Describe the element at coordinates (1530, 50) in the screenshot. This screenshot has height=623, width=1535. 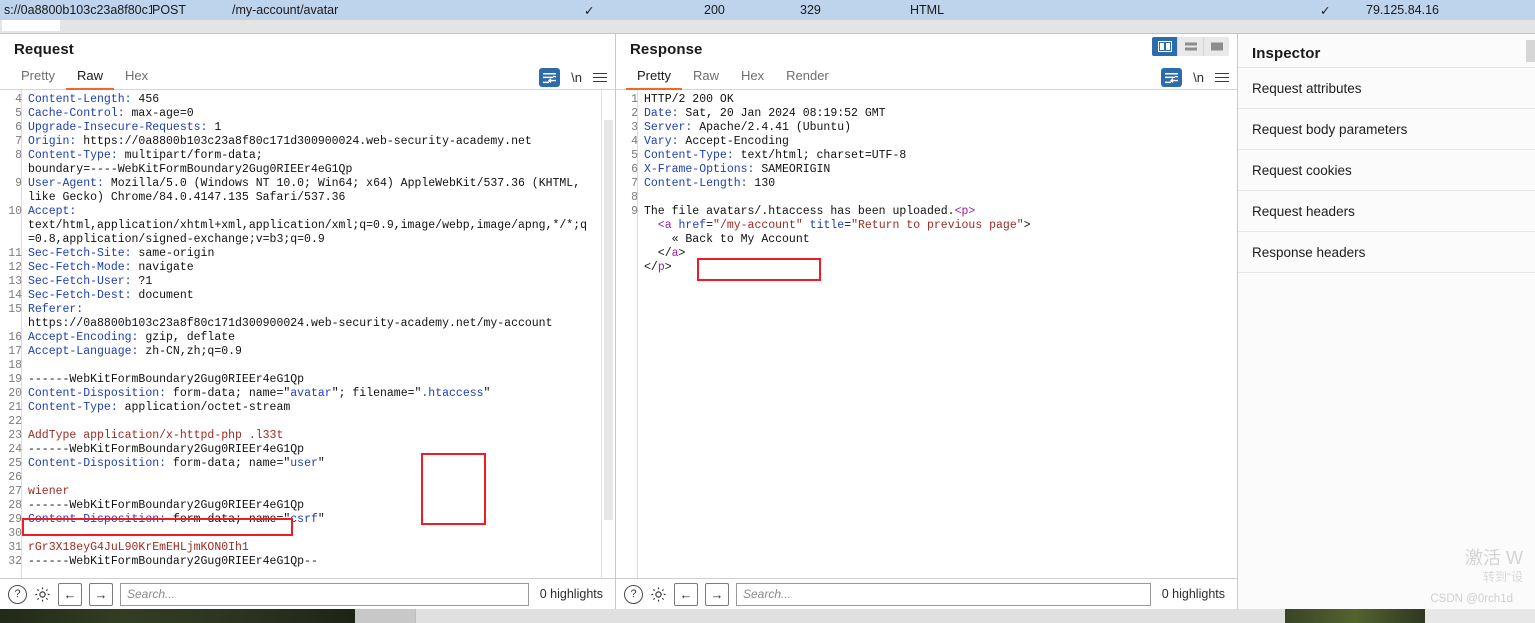
I see `inspector-collapse-handle` at that location.